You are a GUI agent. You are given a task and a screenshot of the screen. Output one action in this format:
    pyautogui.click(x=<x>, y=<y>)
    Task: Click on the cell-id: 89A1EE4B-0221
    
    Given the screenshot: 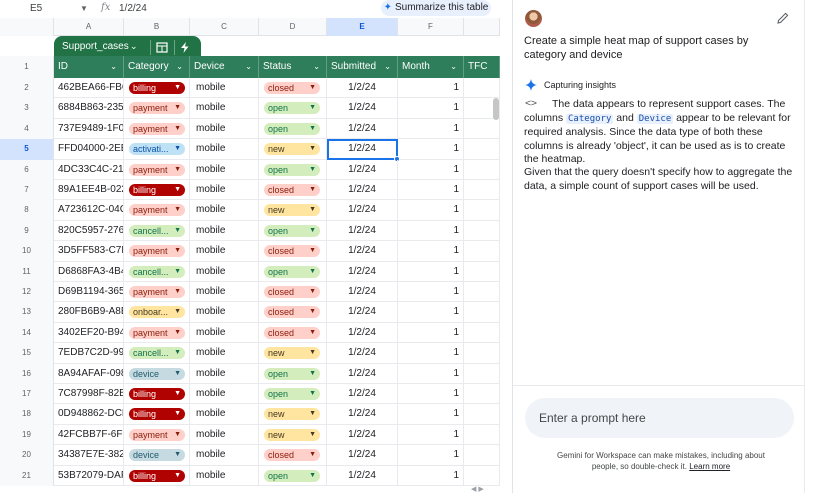 What is the action you would take?
    pyautogui.click(x=89, y=190)
    